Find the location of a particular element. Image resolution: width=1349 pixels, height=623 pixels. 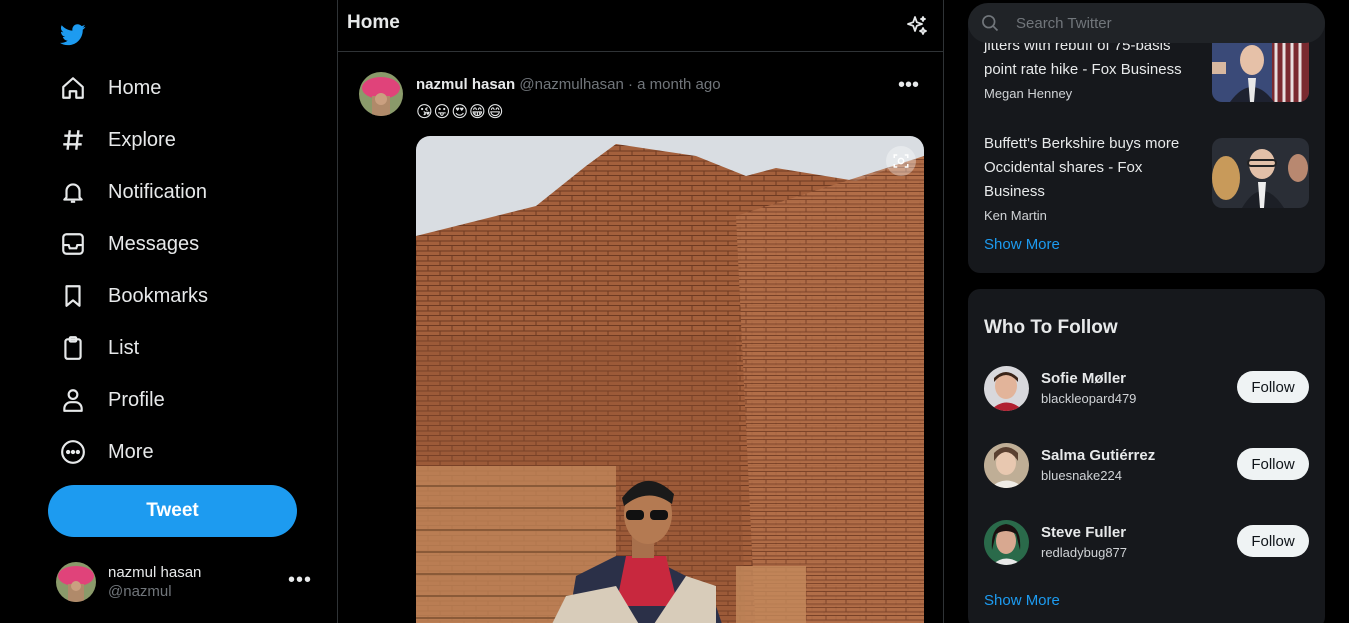

bookmark-icon is located at coordinates (73, 296).